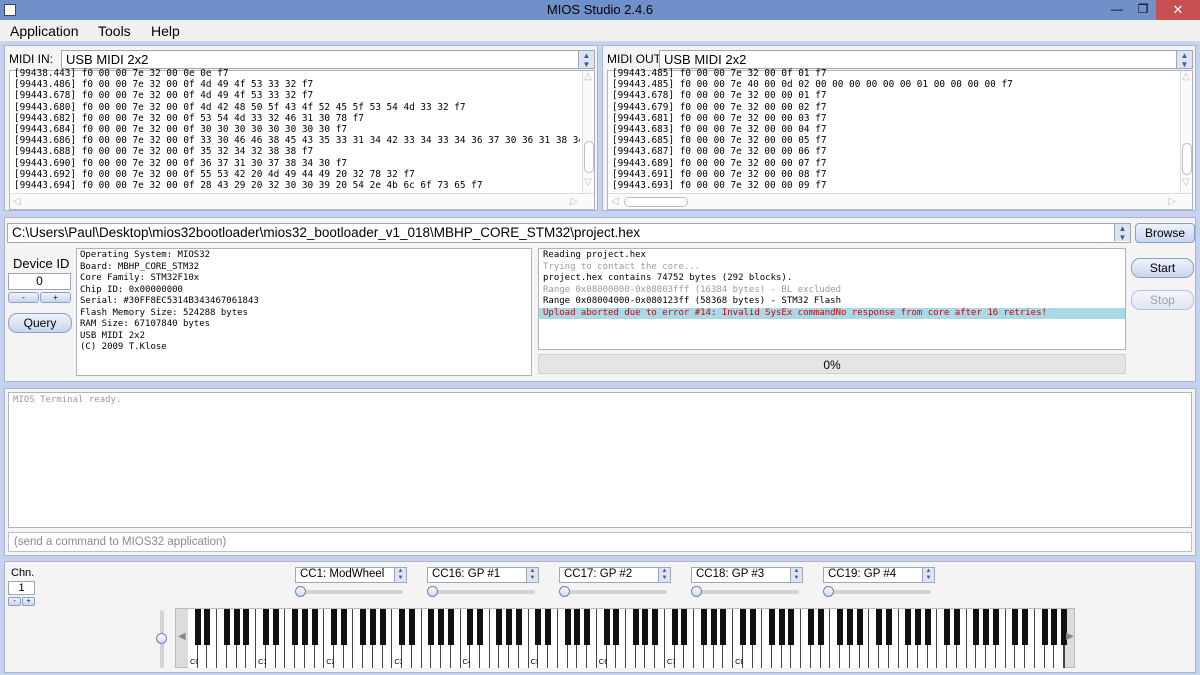  What do you see at coordinates (40, 323) in the screenshot?
I see `query-button: Query` at bounding box center [40, 323].